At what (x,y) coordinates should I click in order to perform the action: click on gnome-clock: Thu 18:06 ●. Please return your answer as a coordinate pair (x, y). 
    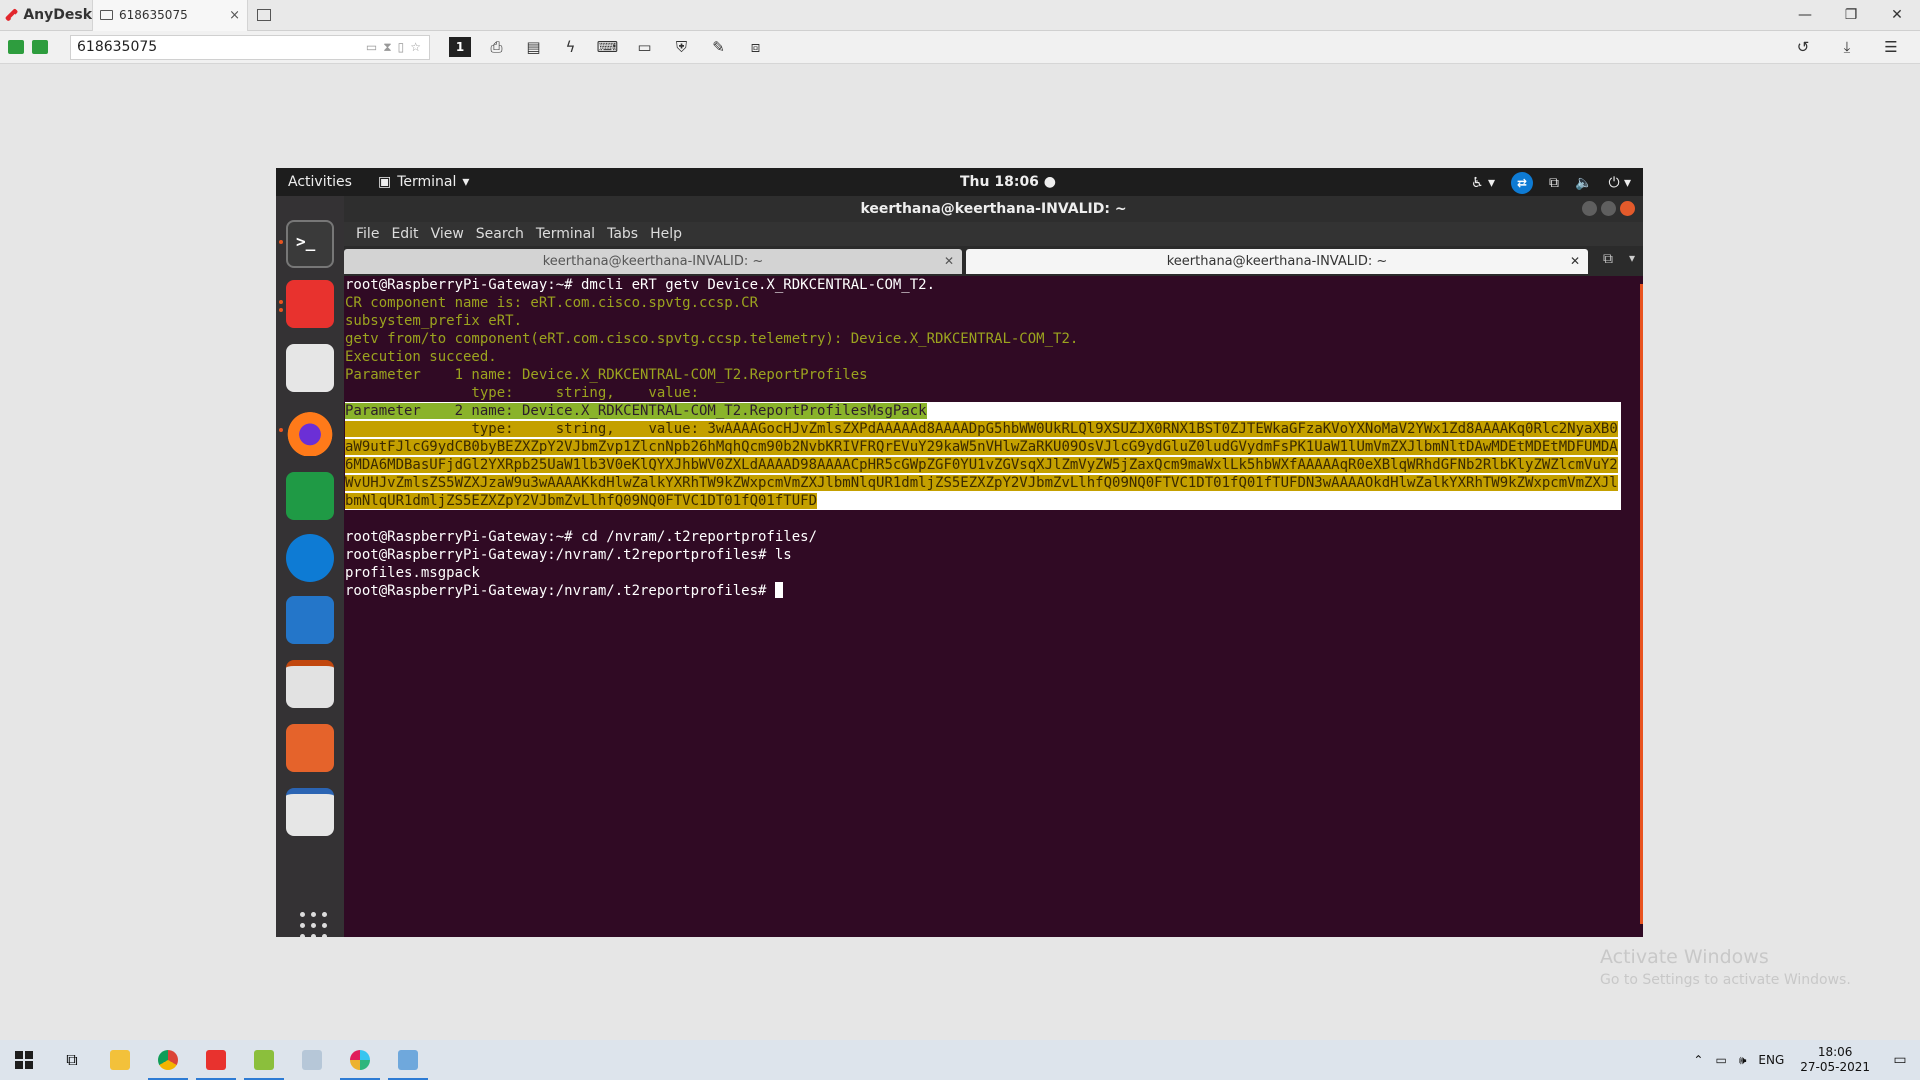
    Looking at the image, I should click on (1008, 182).